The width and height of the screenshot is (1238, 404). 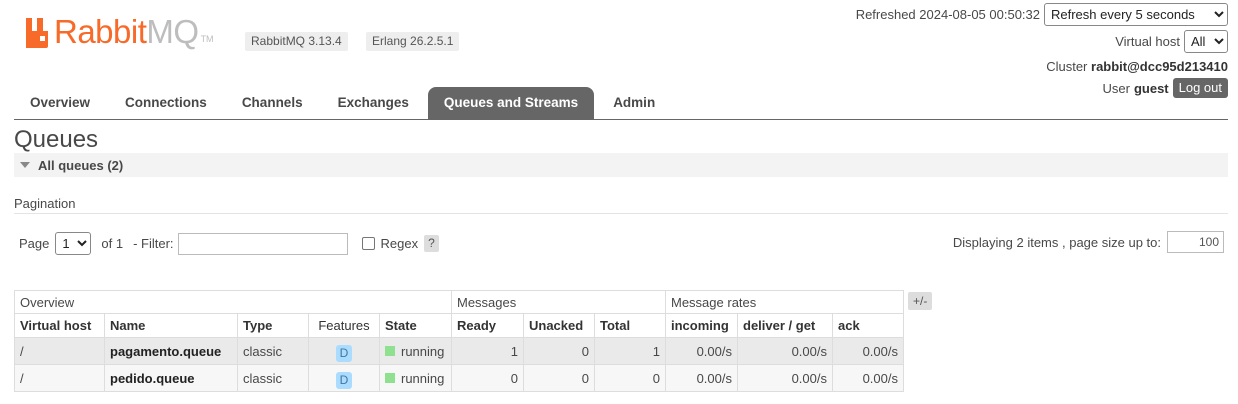 What do you see at coordinates (233, 302) in the screenshot?
I see `group-header-overview: Overview` at bounding box center [233, 302].